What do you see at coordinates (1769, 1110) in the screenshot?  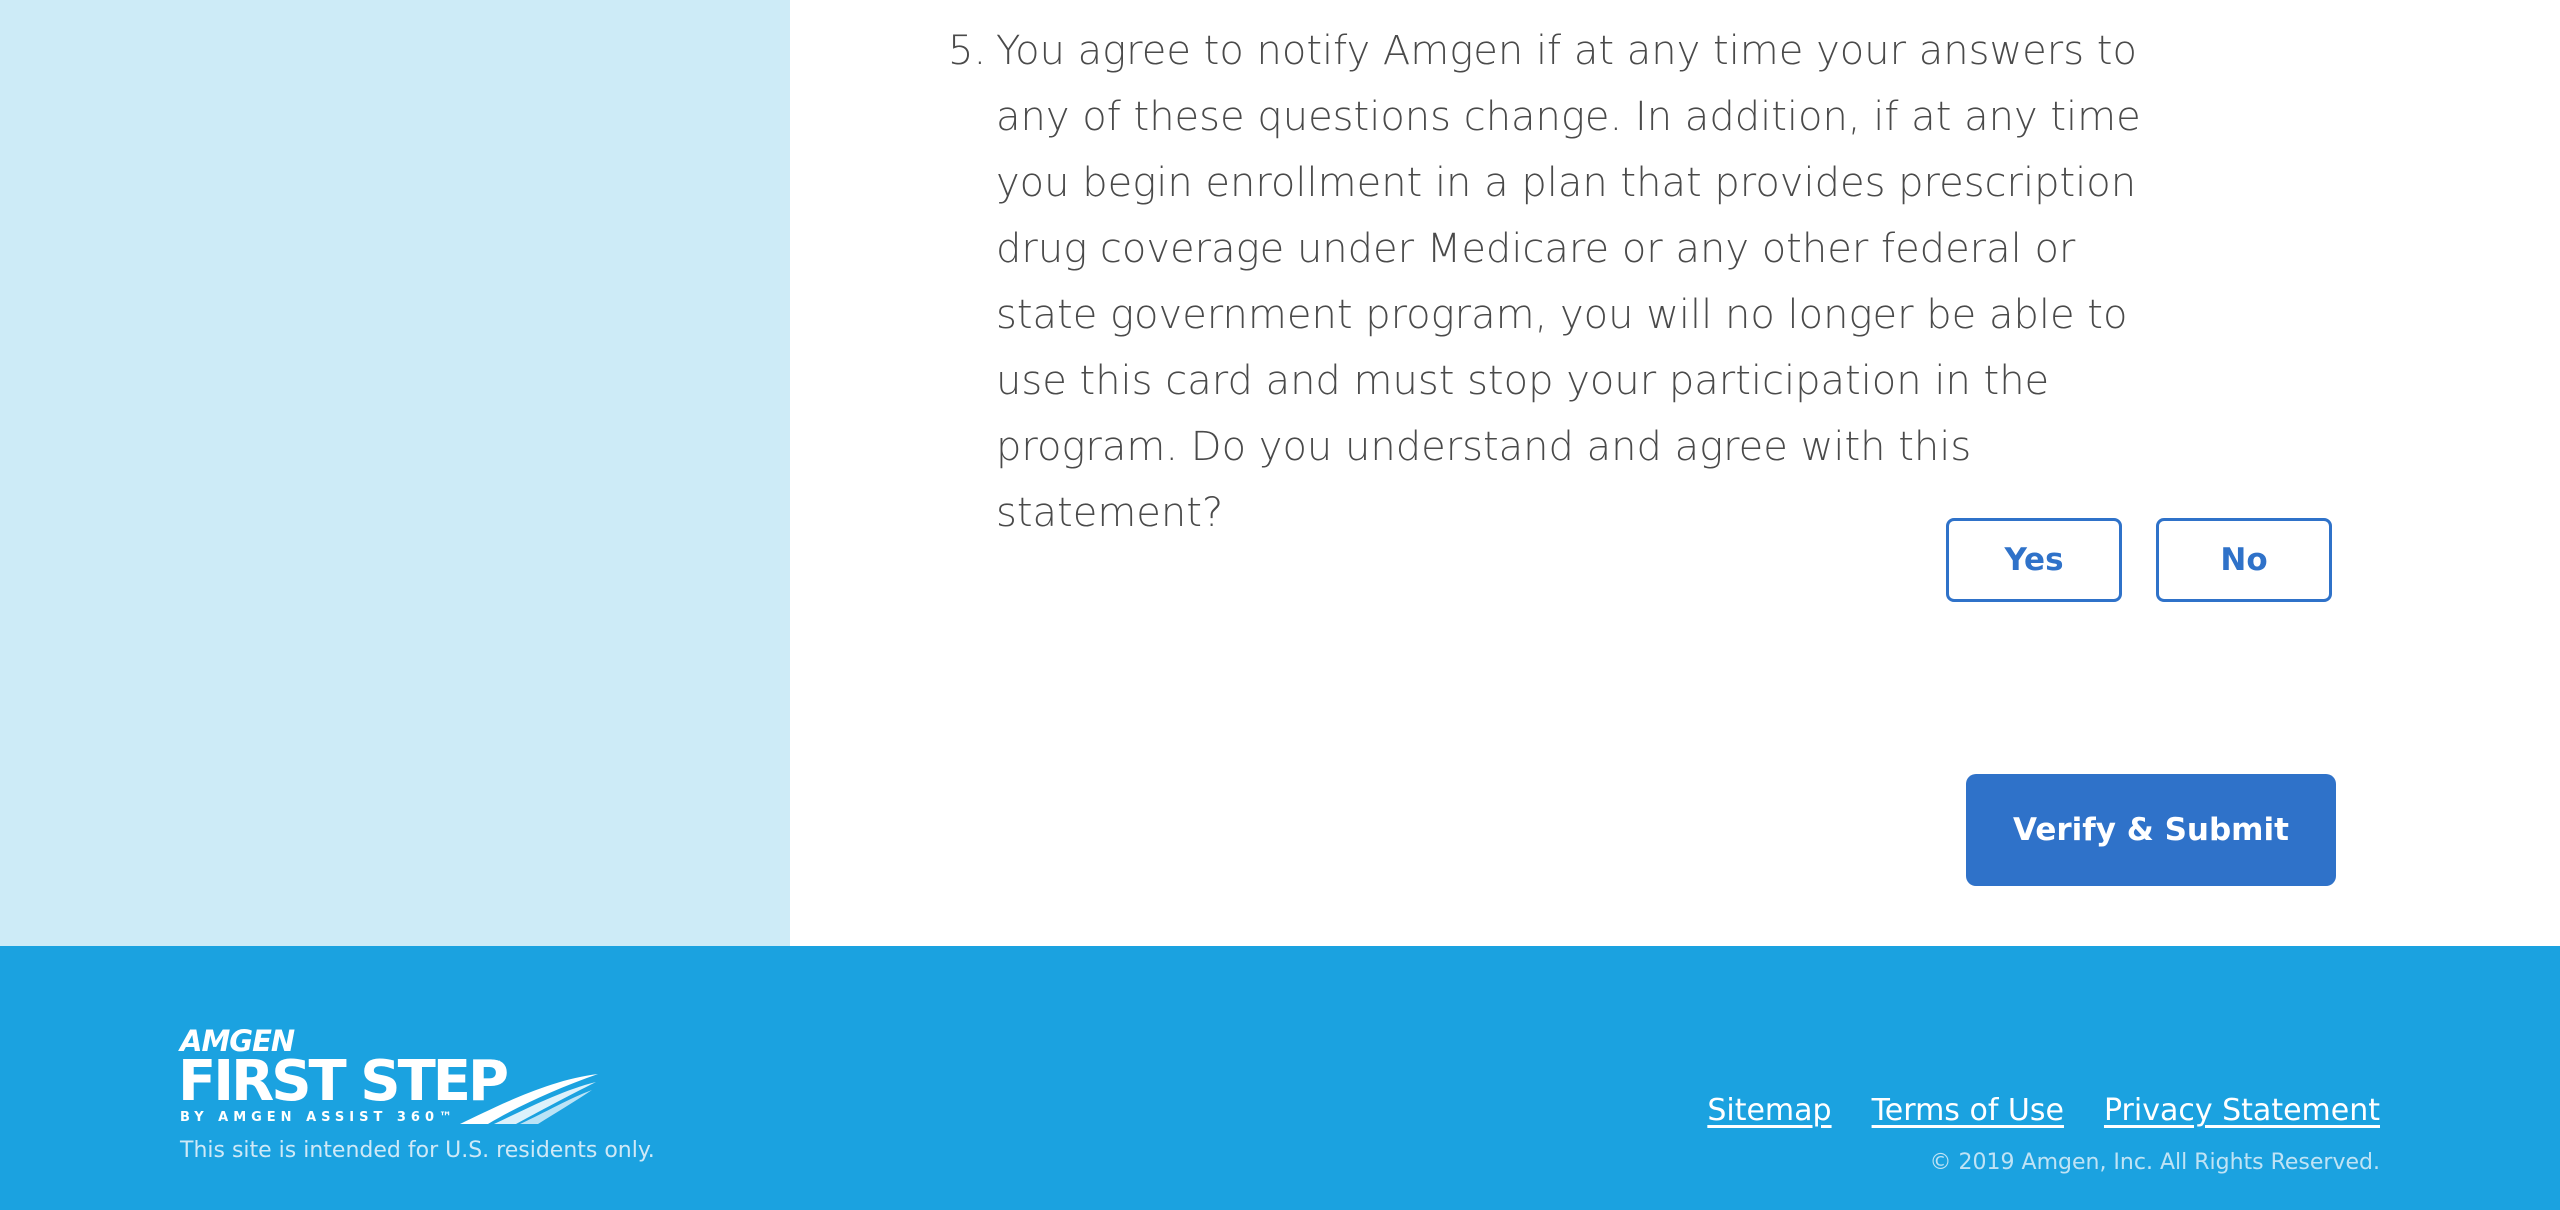 I see `sitemap-link: Sitemap` at bounding box center [1769, 1110].